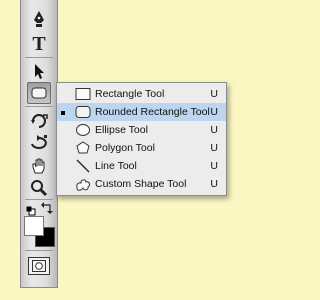 This screenshot has width=320, height=300. What do you see at coordinates (39, 19) in the screenshot?
I see `pen-icon` at bounding box center [39, 19].